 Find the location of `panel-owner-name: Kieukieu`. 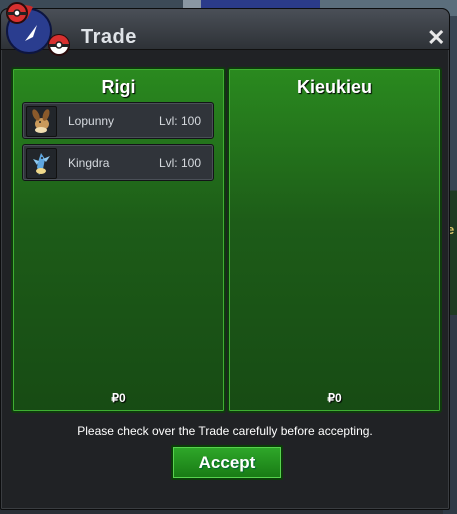

panel-owner-name: Kieukieu is located at coordinates (334, 87).